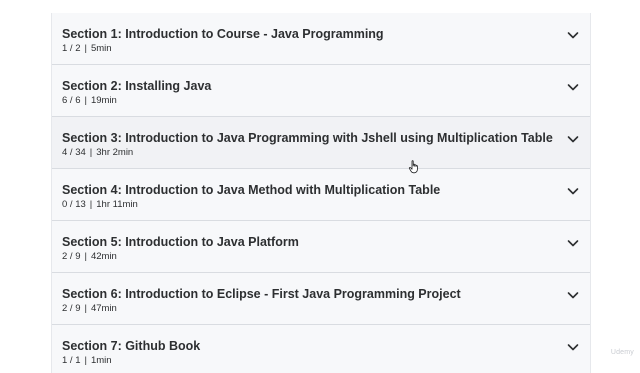 Image resolution: width=640 pixels, height=373 pixels. I want to click on section-duration: 19min, so click(104, 100).